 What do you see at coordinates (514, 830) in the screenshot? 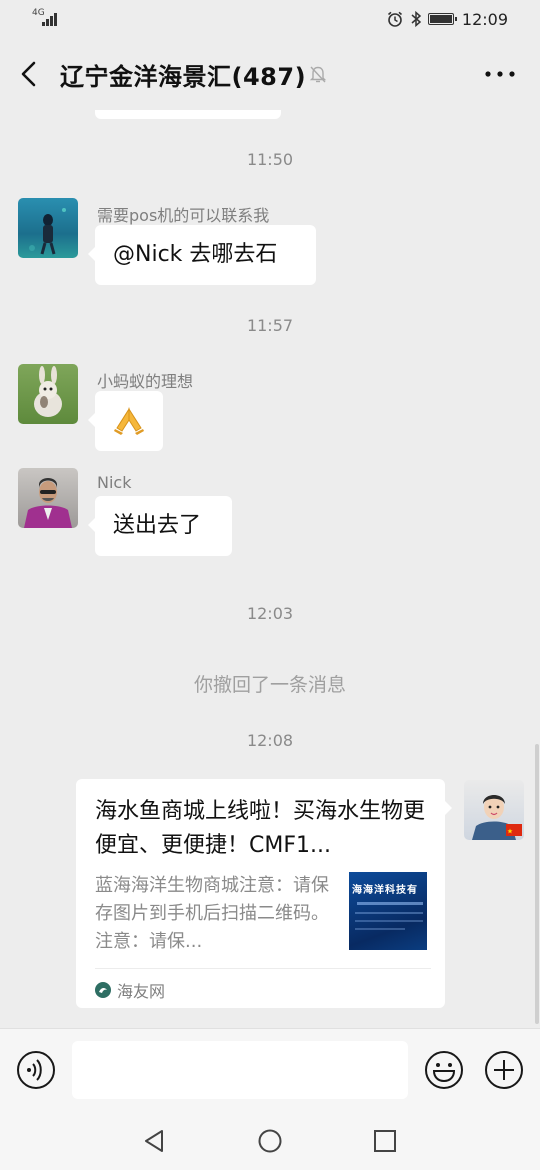
I see `china-flag-icon` at bounding box center [514, 830].